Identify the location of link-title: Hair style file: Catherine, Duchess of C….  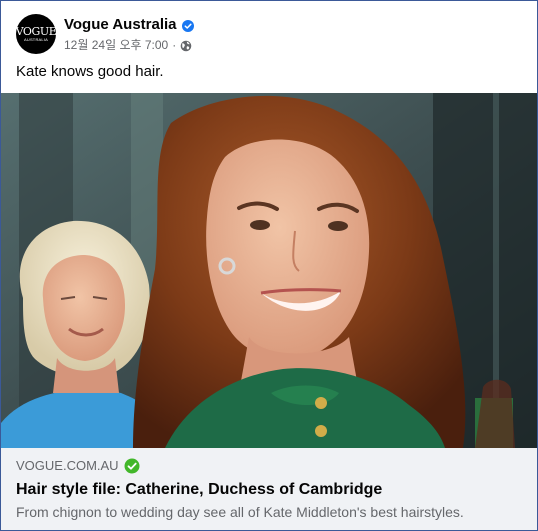
(199, 490).